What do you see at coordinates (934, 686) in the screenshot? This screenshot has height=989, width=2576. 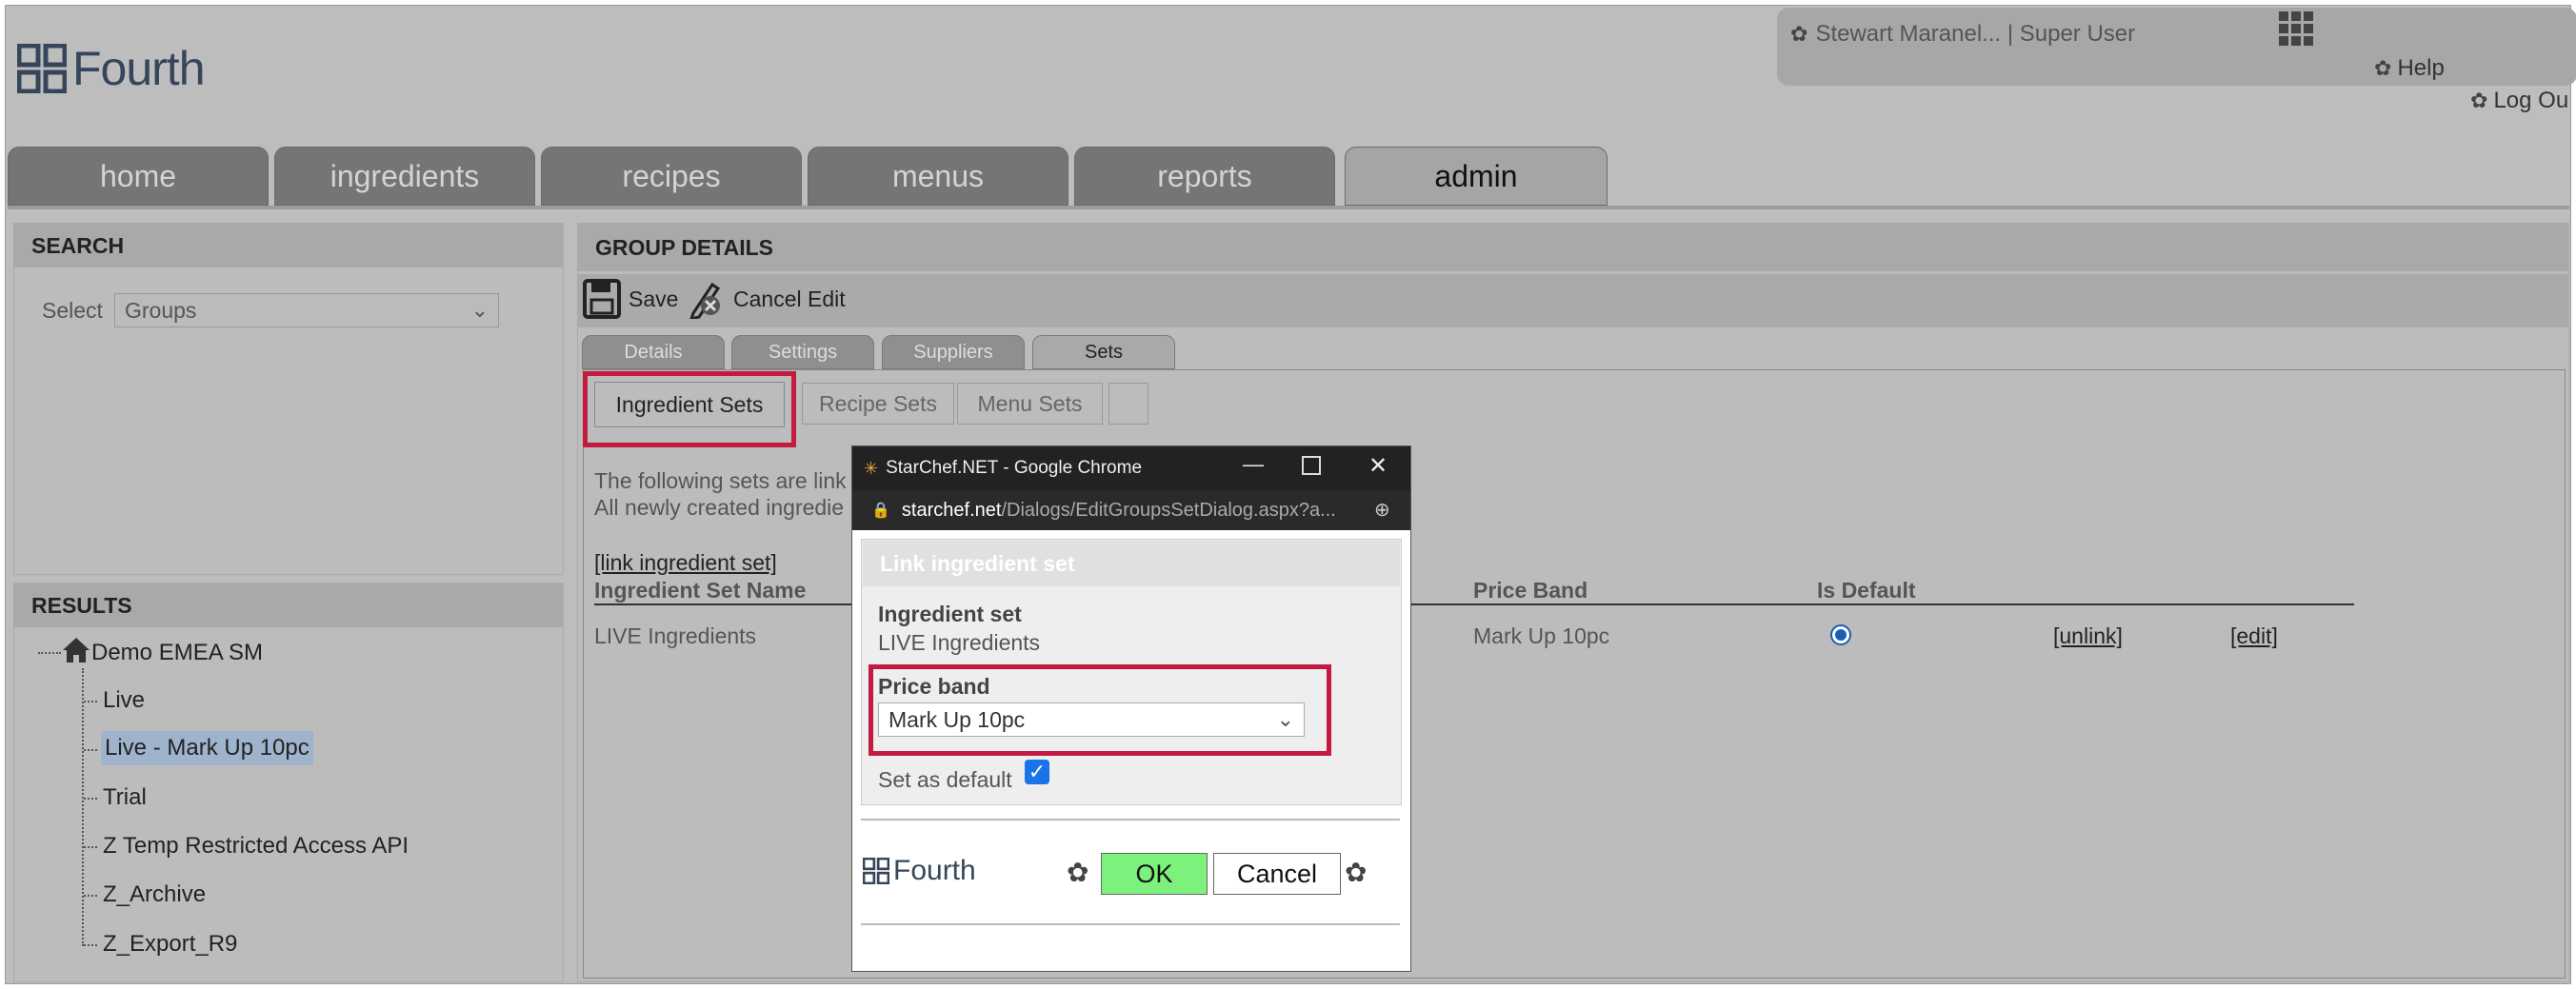 I see `price-band-label: Price band` at bounding box center [934, 686].